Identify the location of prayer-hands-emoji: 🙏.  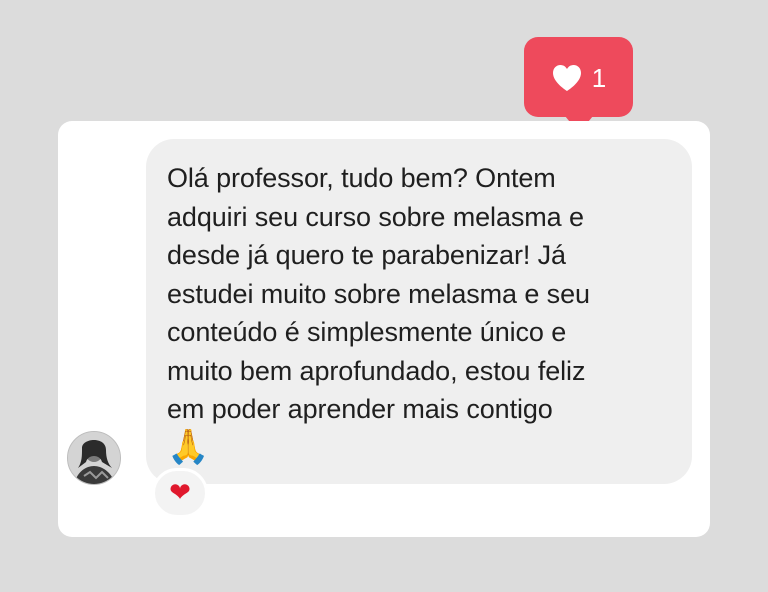
(188, 446).